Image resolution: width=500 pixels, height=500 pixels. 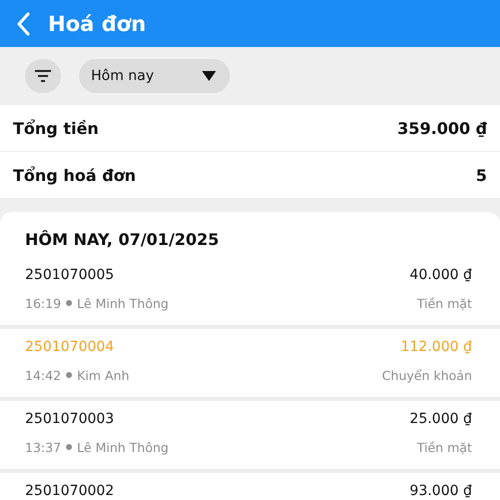 What do you see at coordinates (103, 375) in the screenshot?
I see `staff-name: Kim Anh` at bounding box center [103, 375].